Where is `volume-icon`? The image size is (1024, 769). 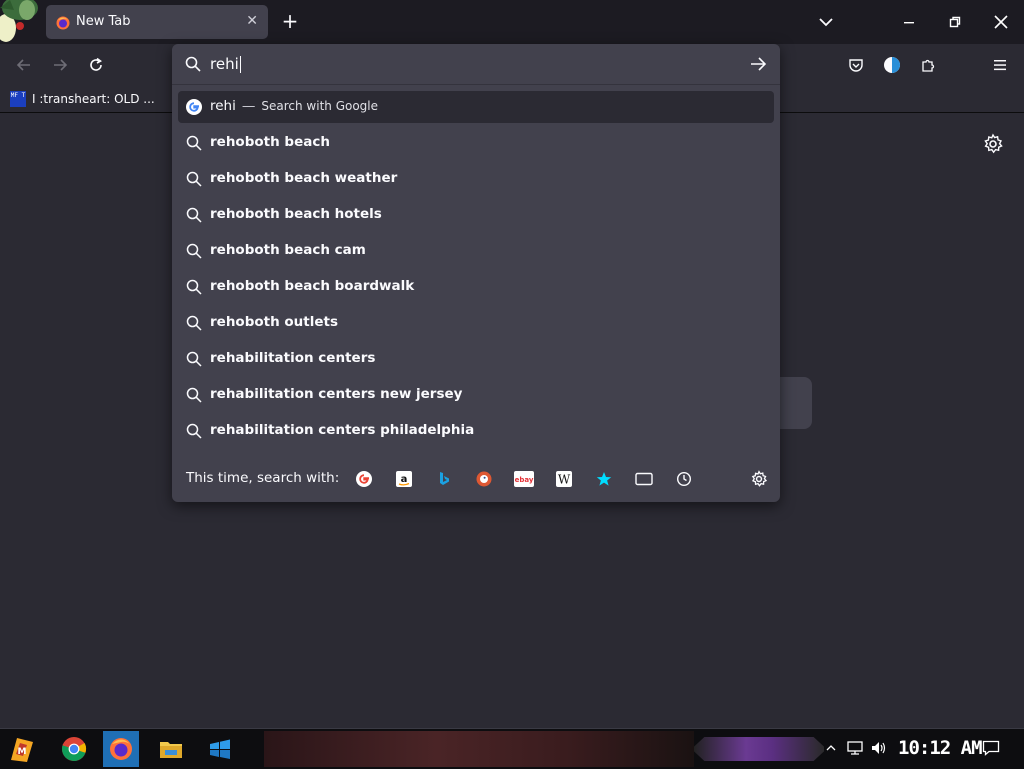
volume-icon is located at coordinates (879, 748).